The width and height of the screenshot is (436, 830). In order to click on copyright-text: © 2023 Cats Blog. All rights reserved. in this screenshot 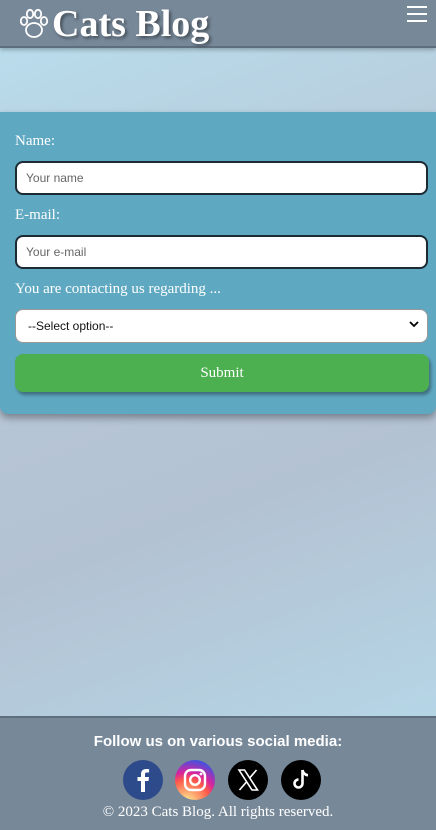, I will do `click(218, 812)`.